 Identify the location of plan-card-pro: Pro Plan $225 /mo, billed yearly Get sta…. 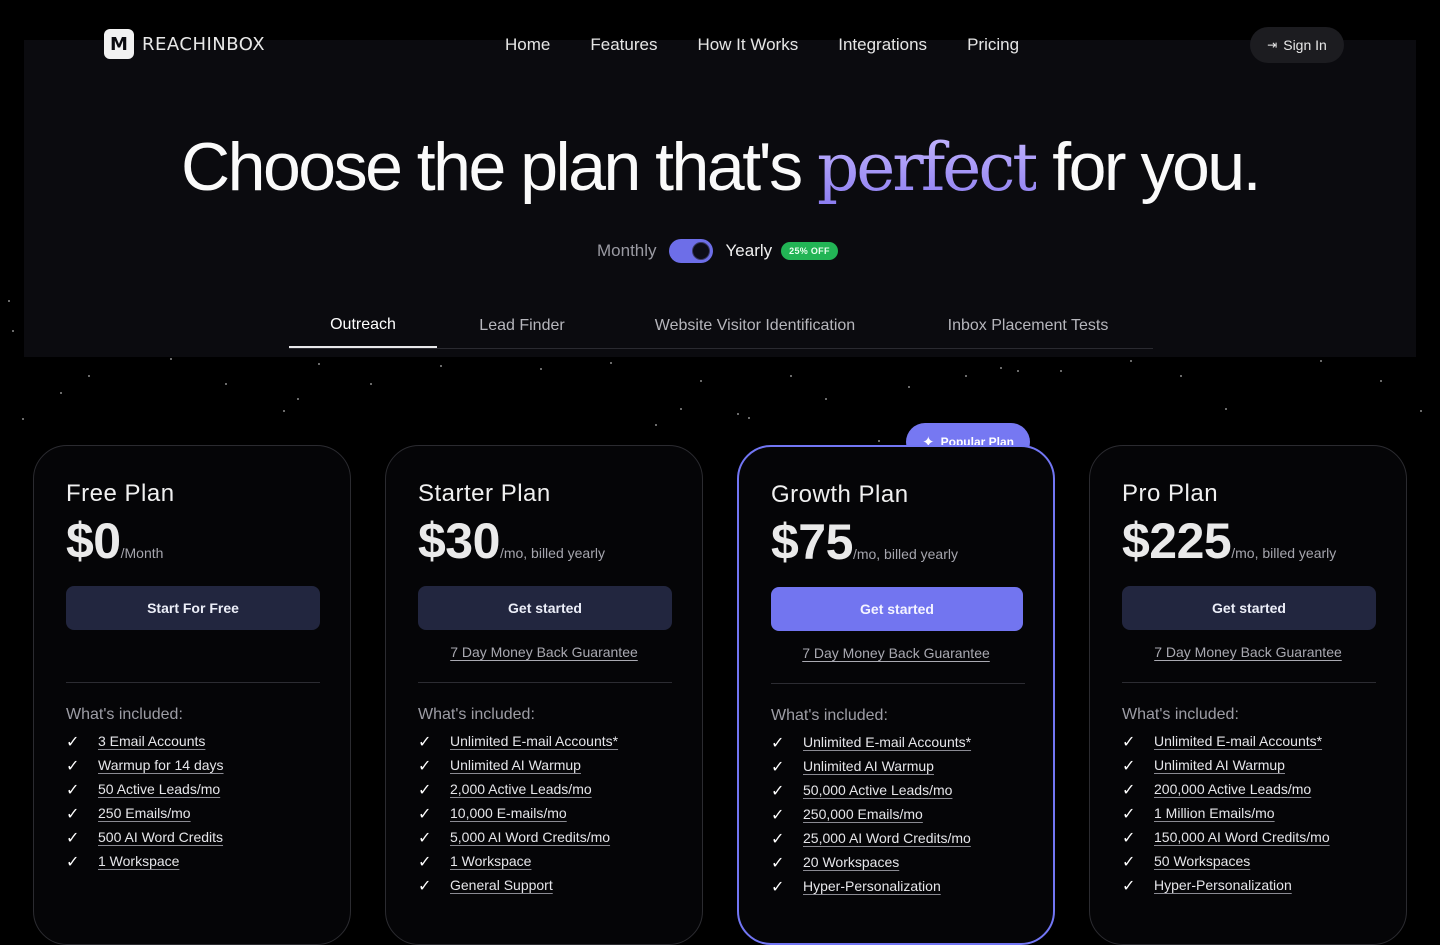
(1248, 695).